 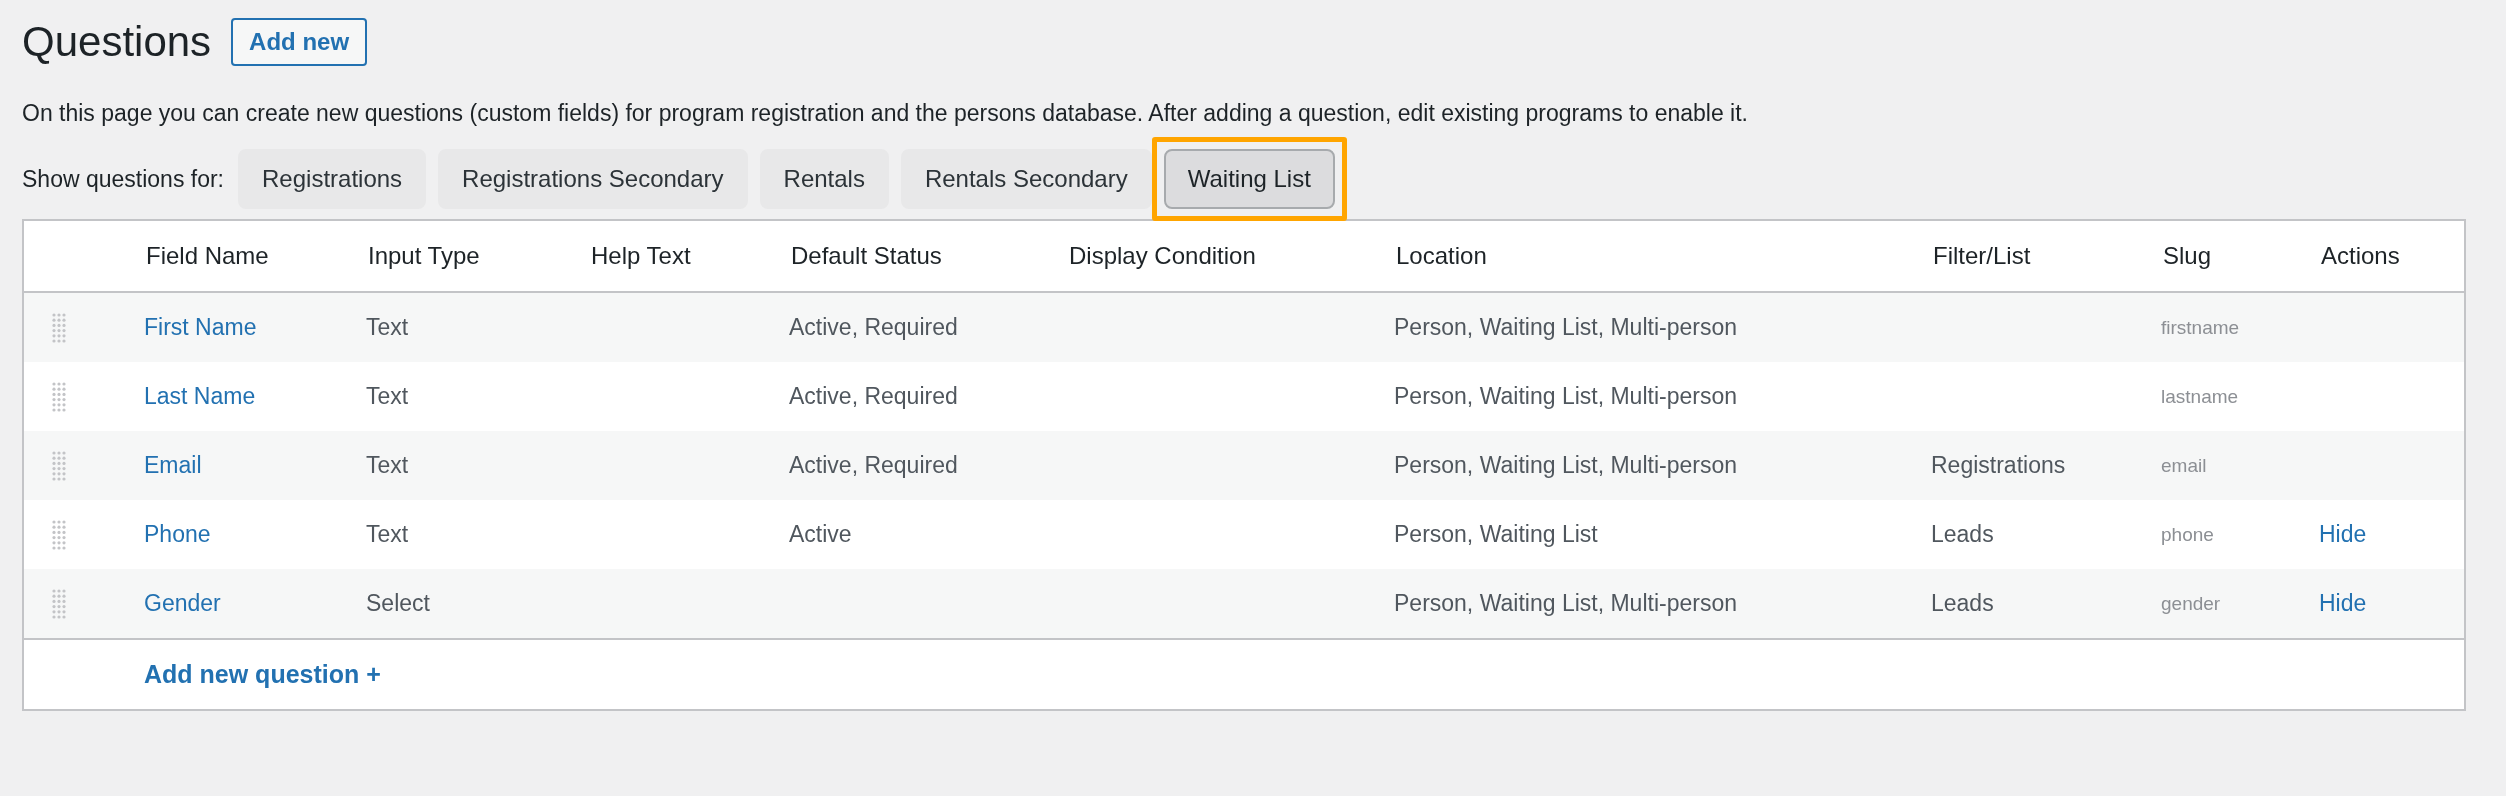 What do you see at coordinates (1441, 256) in the screenshot?
I see `column-header: Location` at bounding box center [1441, 256].